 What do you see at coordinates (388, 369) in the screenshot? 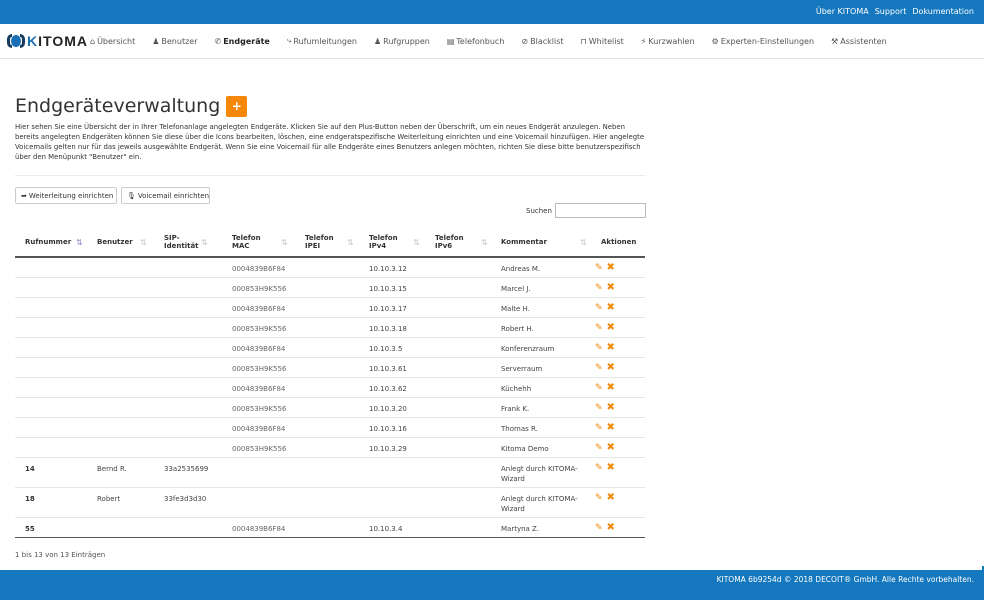
I see `cell-ipv4: 10.10.3.61` at bounding box center [388, 369].